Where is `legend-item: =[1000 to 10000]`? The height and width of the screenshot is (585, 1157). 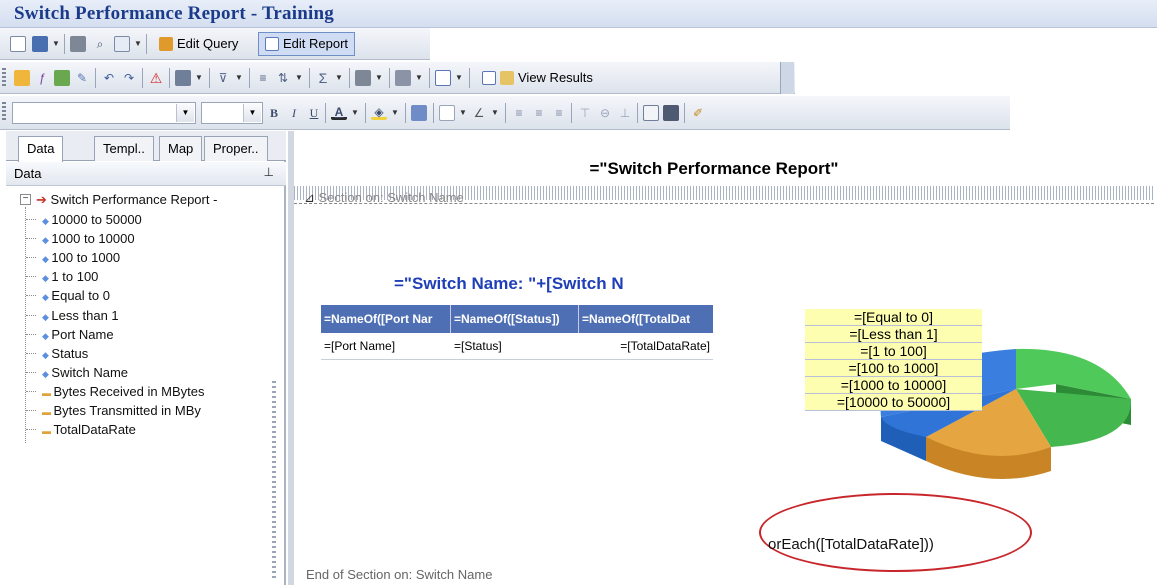
legend-item: =[1000 to 10000] is located at coordinates (893, 385).